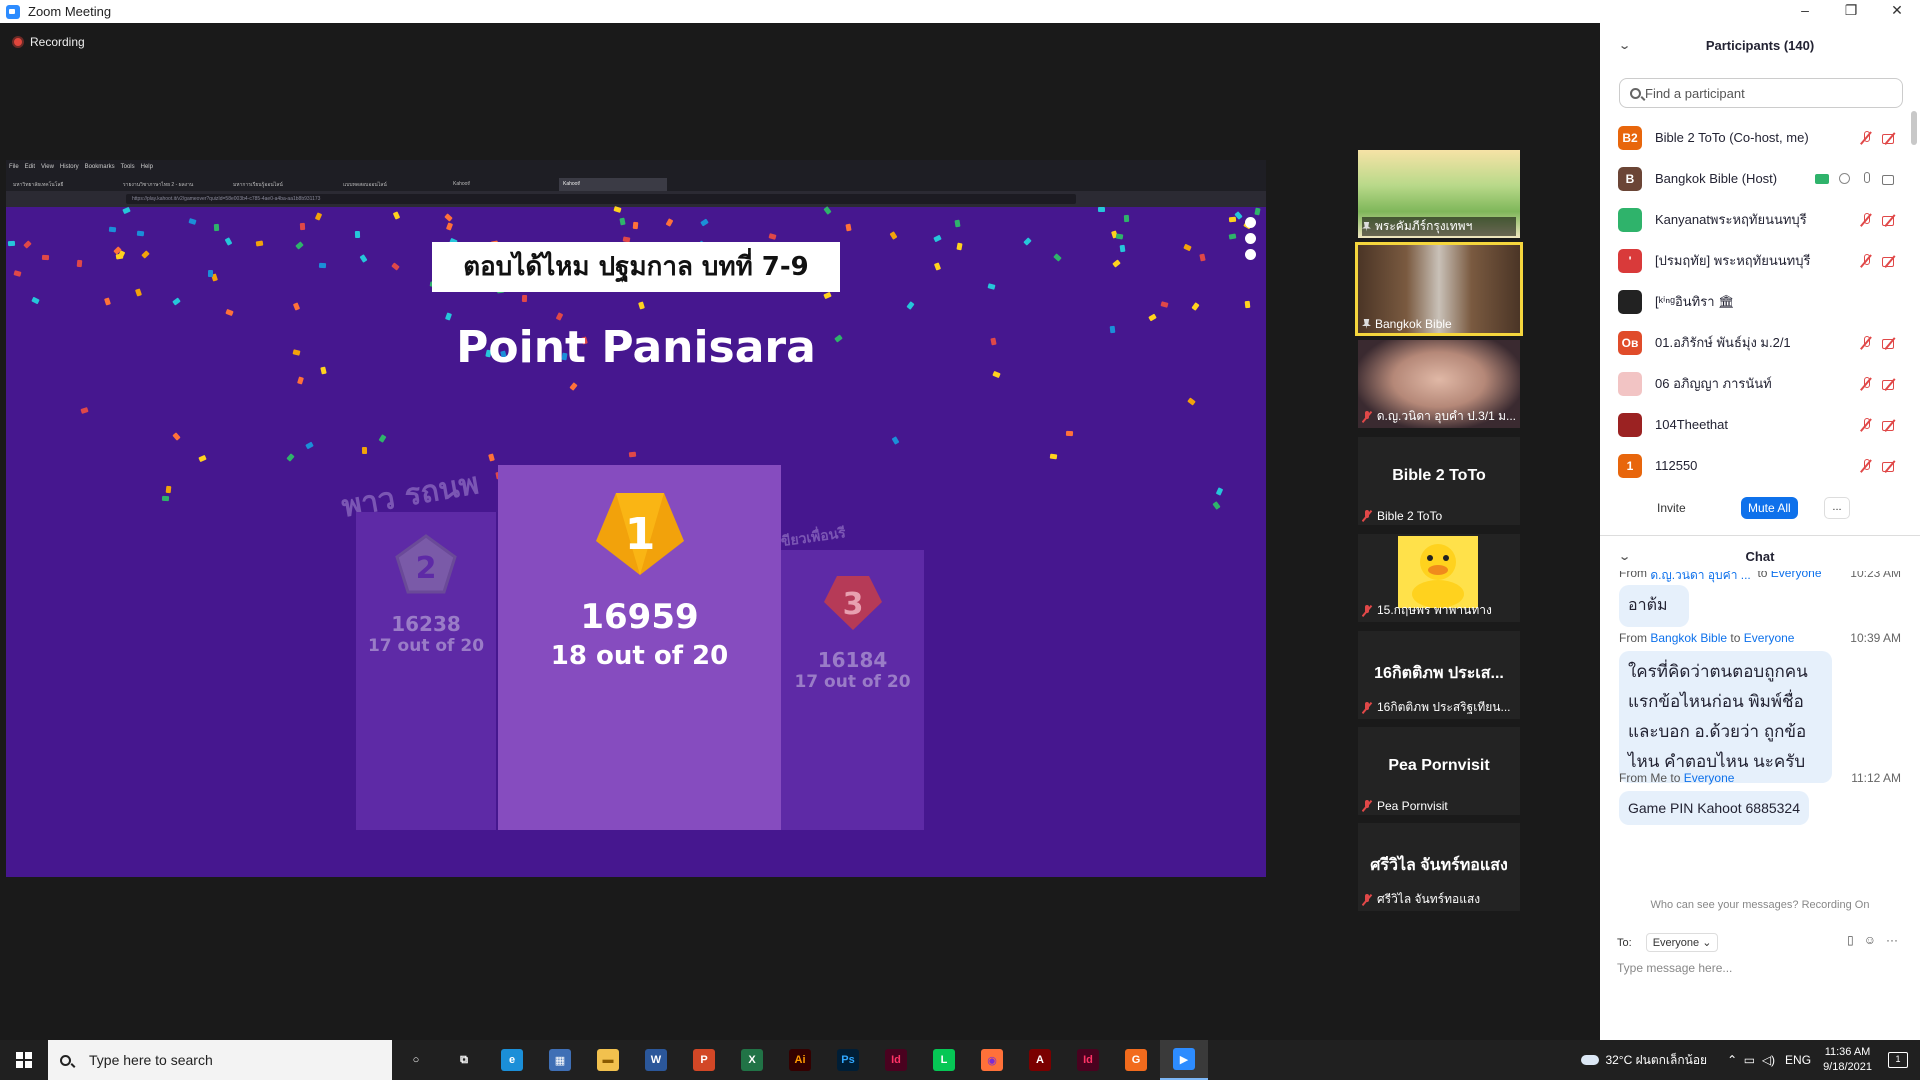  Describe the element at coordinates (512, 1060) in the screenshot. I see `edge-icon: e` at that location.